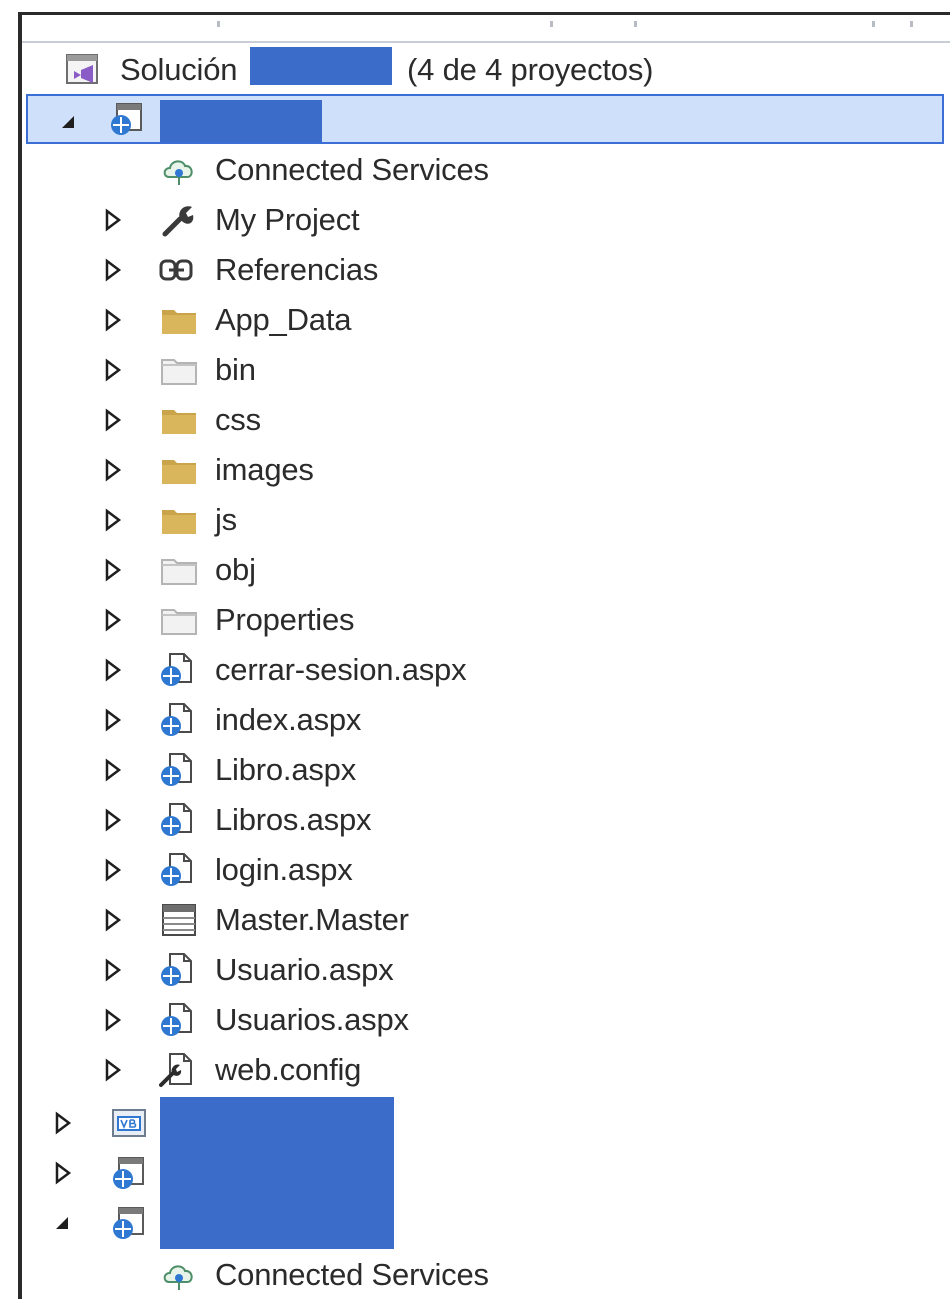 This screenshot has height=1299, width=950. What do you see at coordinates (321, 66) in the screenshot?
I see `redacted-solution-name` at bounding box center [321, 66].